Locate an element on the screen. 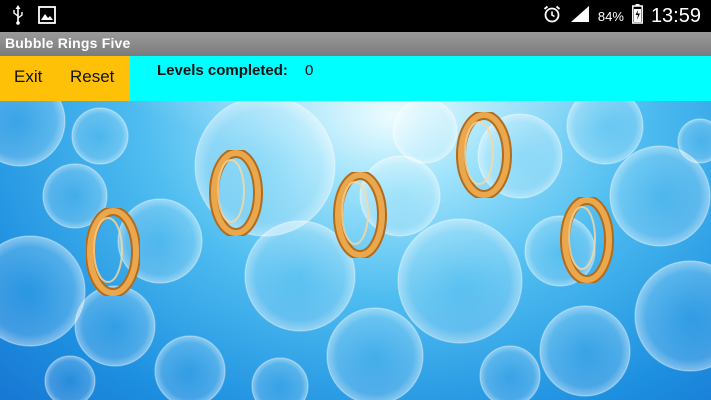 The image size is (711, 400). battery-percent: 84% is located at coordinates (610, 16).